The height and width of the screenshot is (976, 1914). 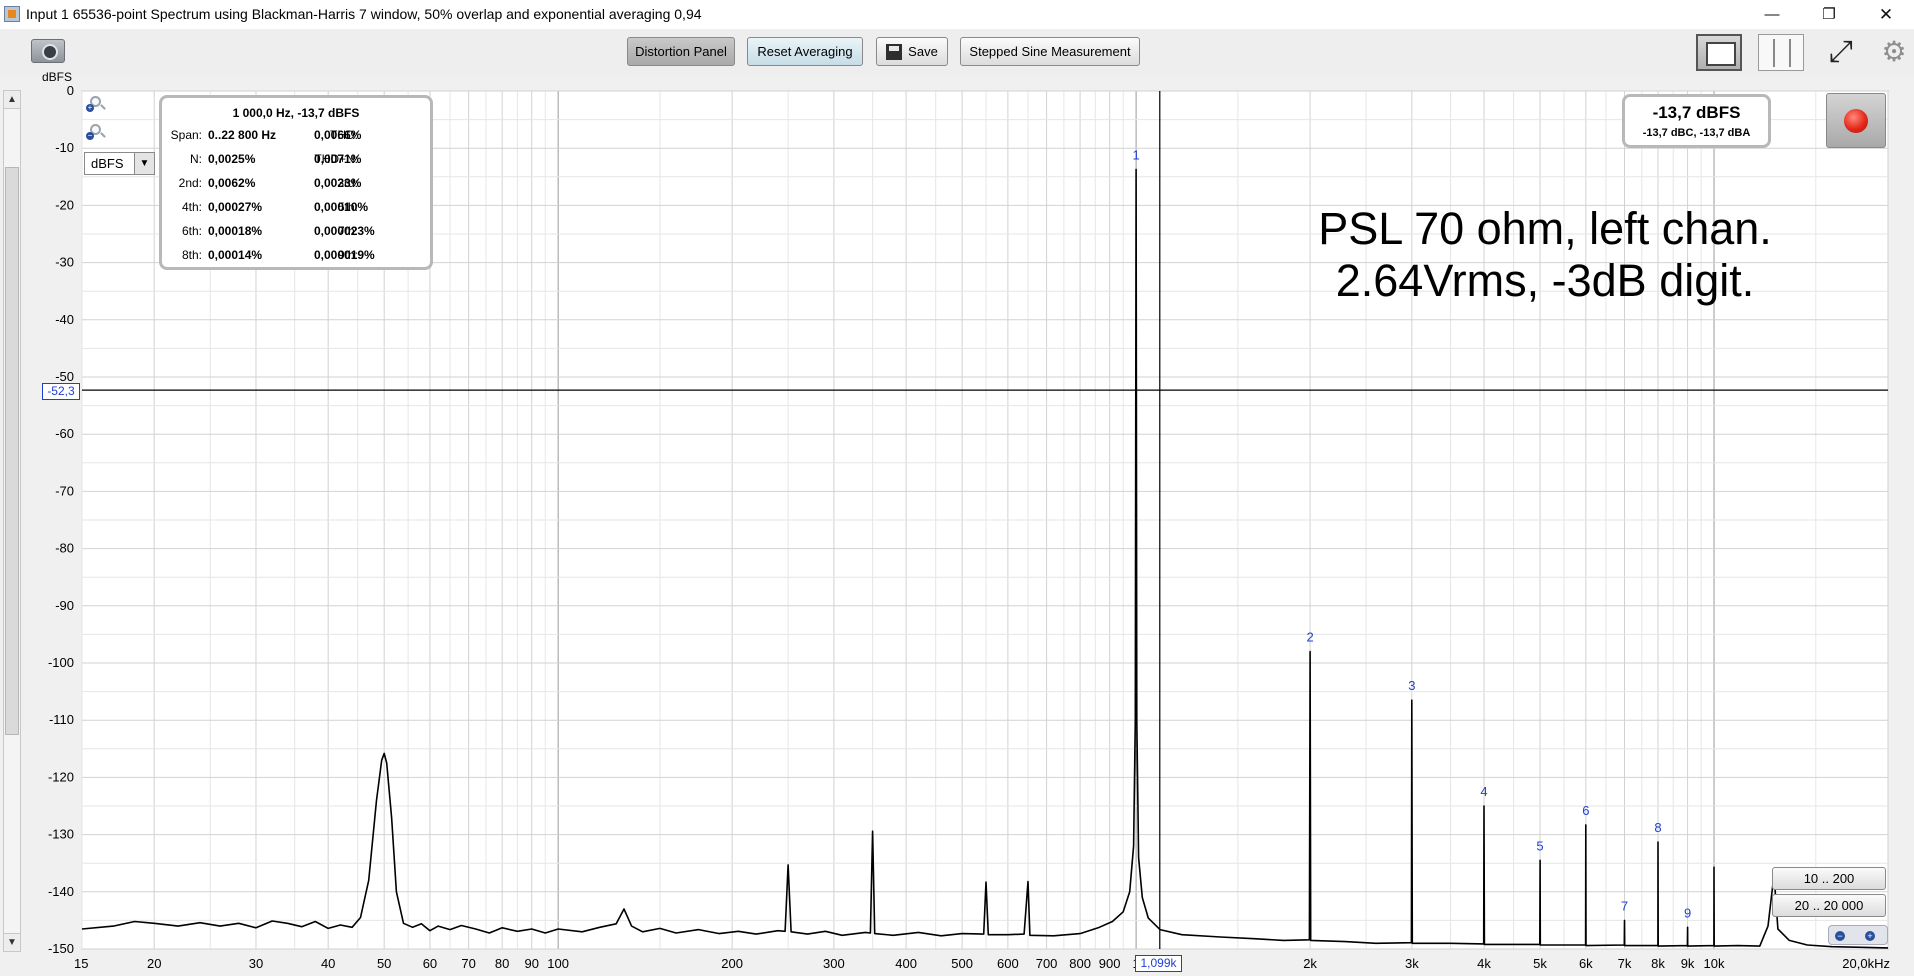 What do you see at coordinates (64, 490) in the screenshot?
I see `y-tick-label: -70` at bounding box center [64, 490].